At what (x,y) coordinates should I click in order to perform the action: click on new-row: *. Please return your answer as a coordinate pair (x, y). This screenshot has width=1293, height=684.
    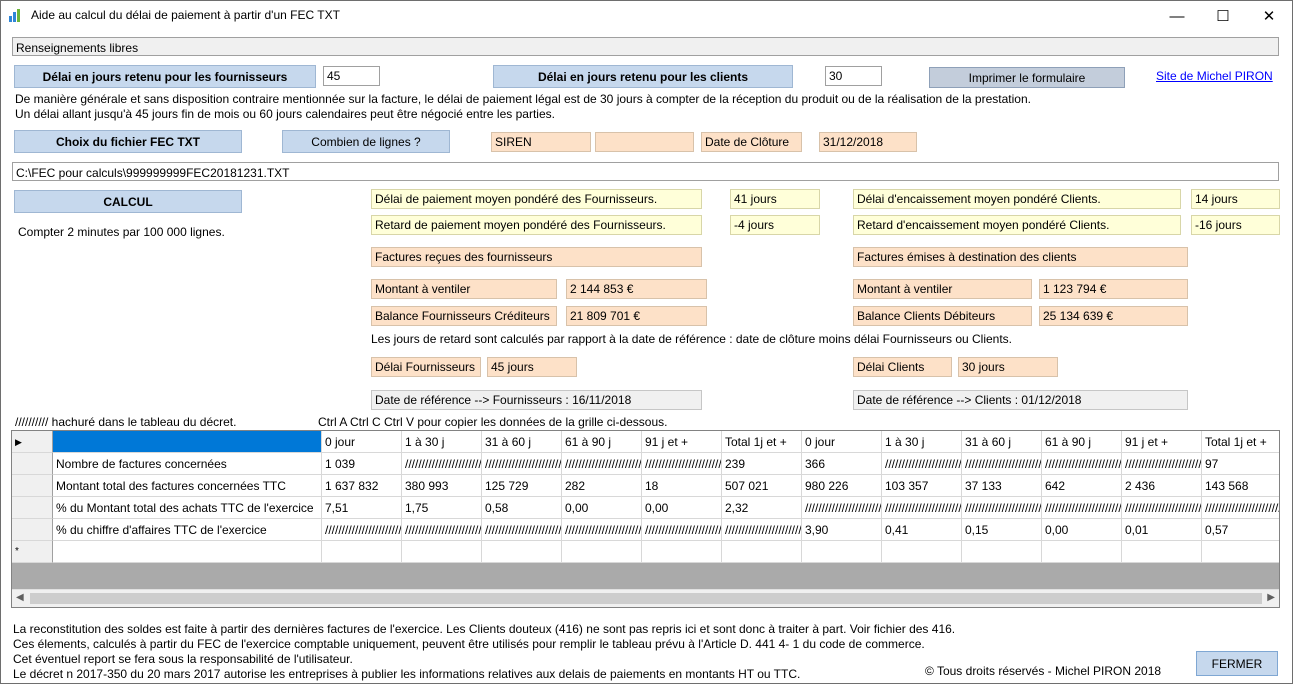
    Looking at the image, I should click on (645, 552).